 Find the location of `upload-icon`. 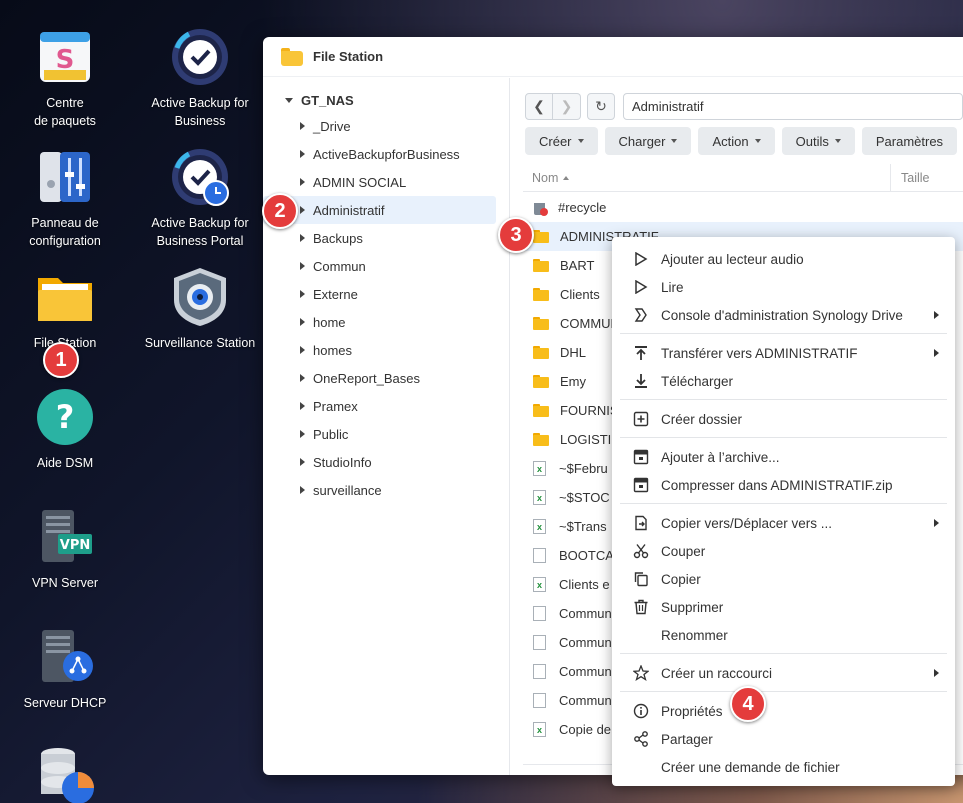

upload-icon is located at coordinates (641, 353).